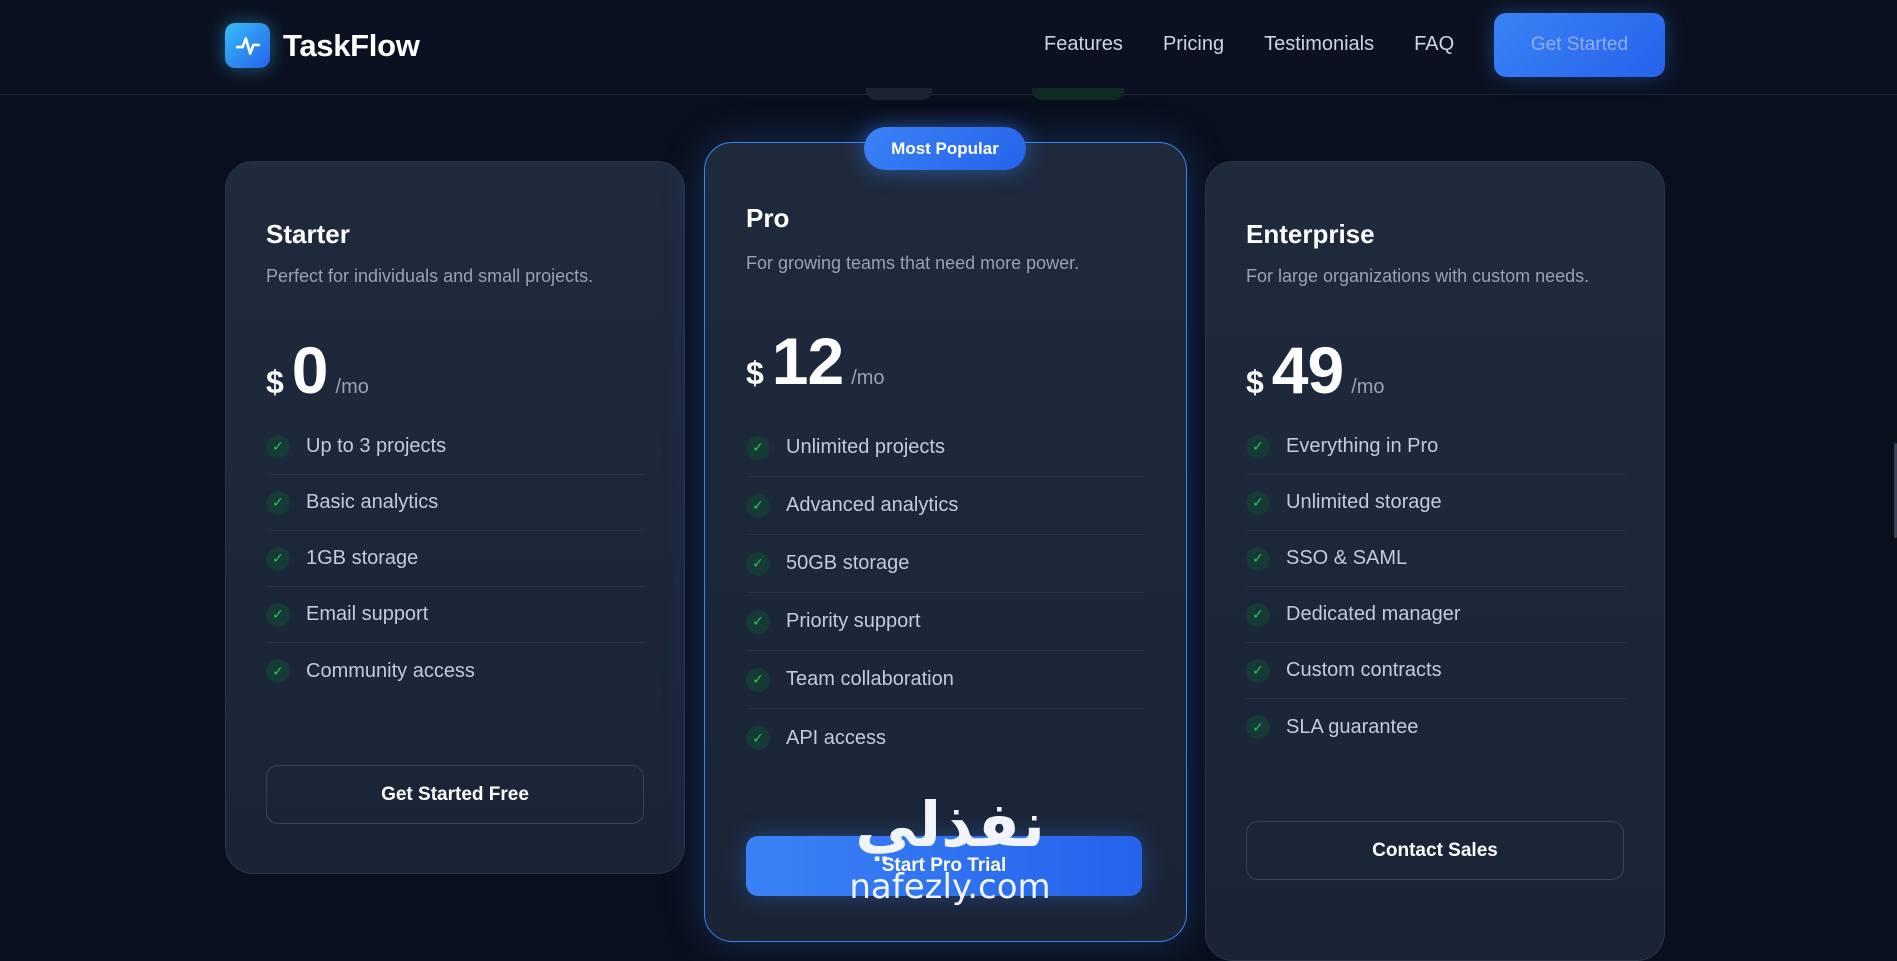  Describe the element at coordinates (1436, 727) in the screenshot. I see `feature-item: ✓ SLA guarantee` at that location.